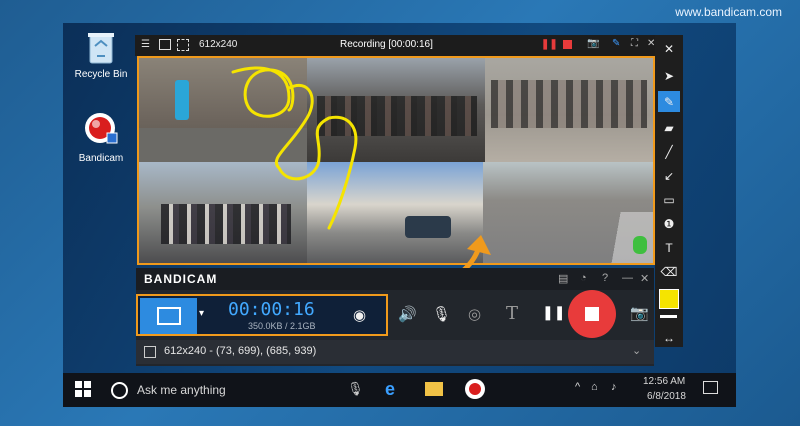 This screenshot has width=800, height=426. Describe the element at coordinates (150, 352) in the screenshot. I see `region-checkbox` at that location.